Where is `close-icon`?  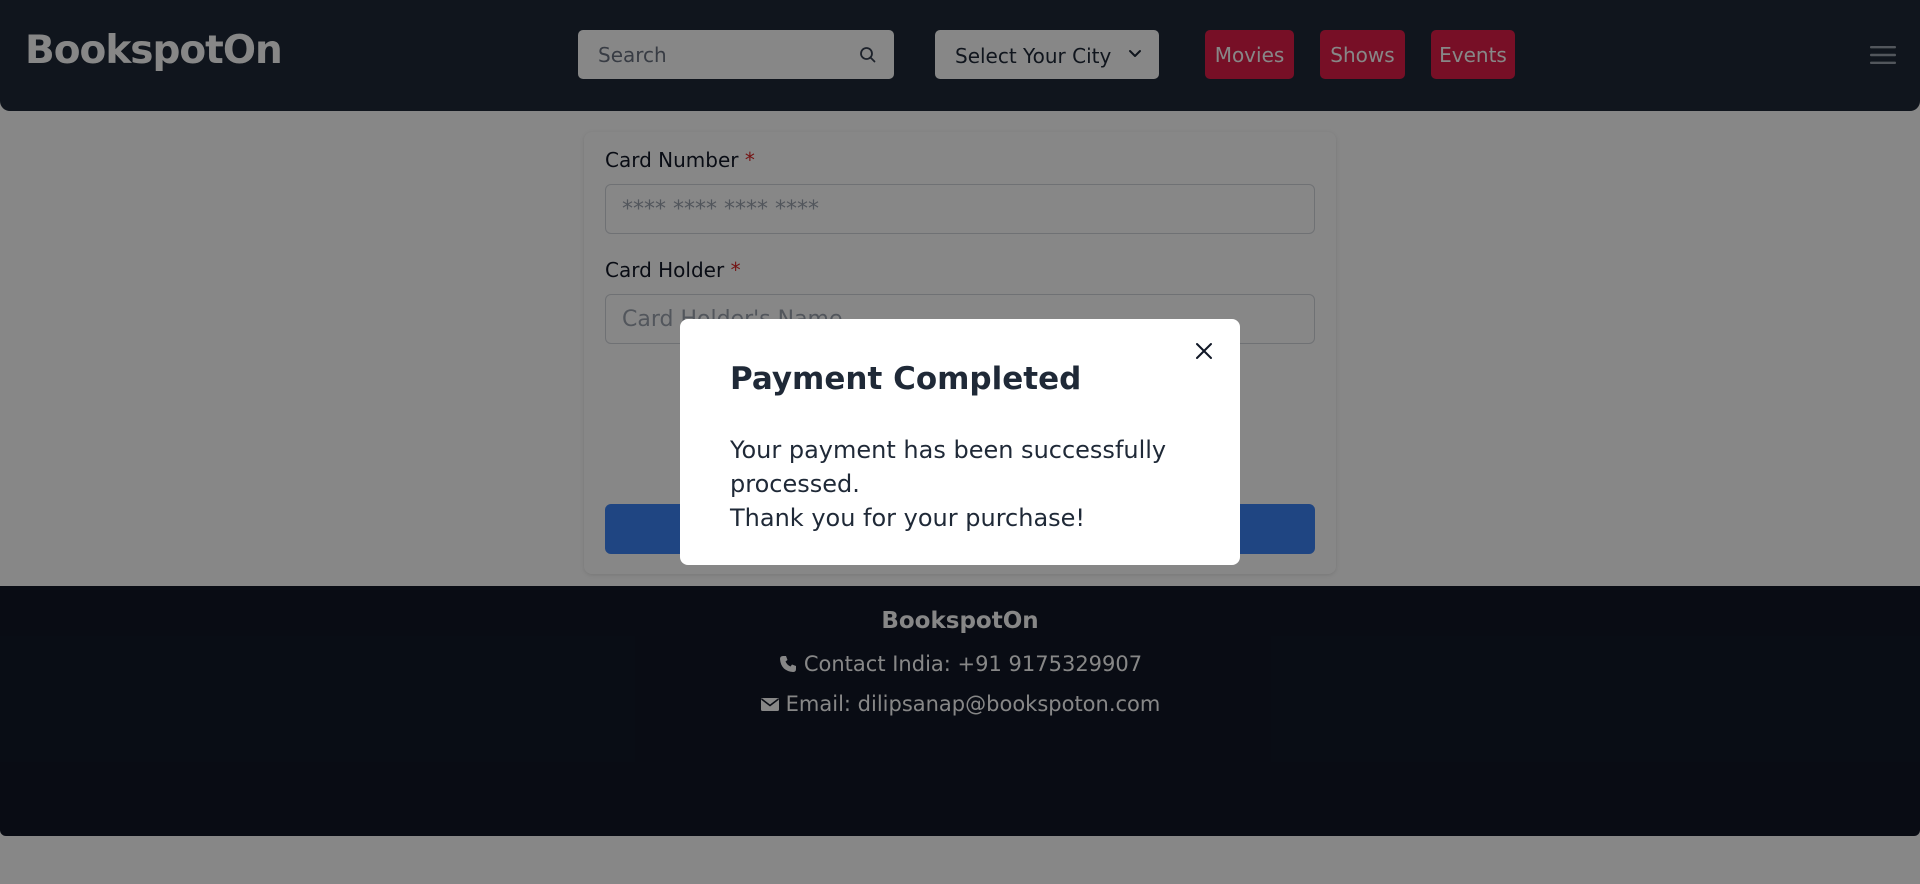 close-icon is located at coordinates (1204, 351).